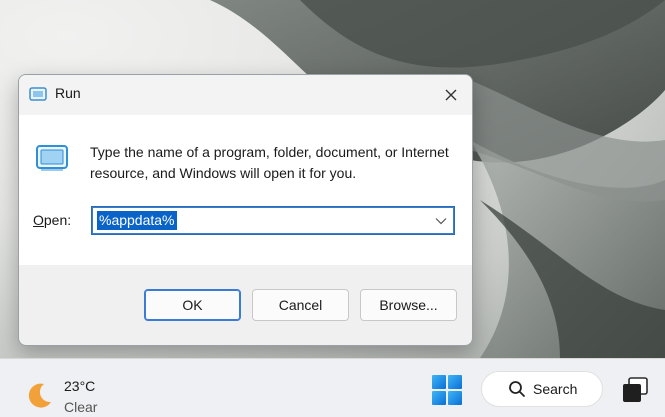  I want to click on taskbar: 23°C Clear Search, so click(332, 387).